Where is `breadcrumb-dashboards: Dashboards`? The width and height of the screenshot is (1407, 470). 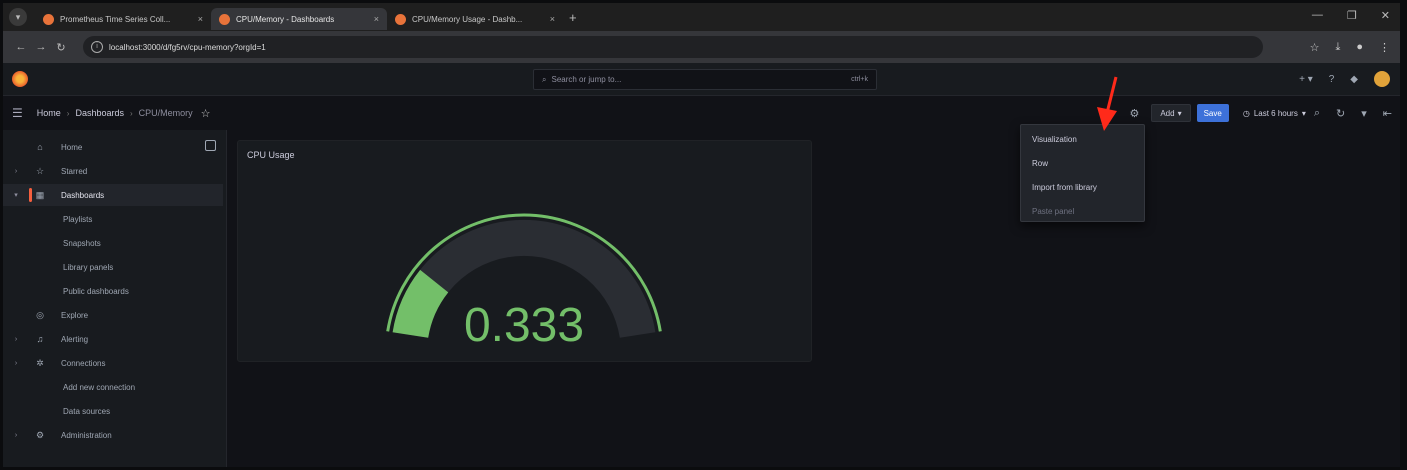
breadcrumb-dashboards: Dashboards is located at coordinates (99, 113).